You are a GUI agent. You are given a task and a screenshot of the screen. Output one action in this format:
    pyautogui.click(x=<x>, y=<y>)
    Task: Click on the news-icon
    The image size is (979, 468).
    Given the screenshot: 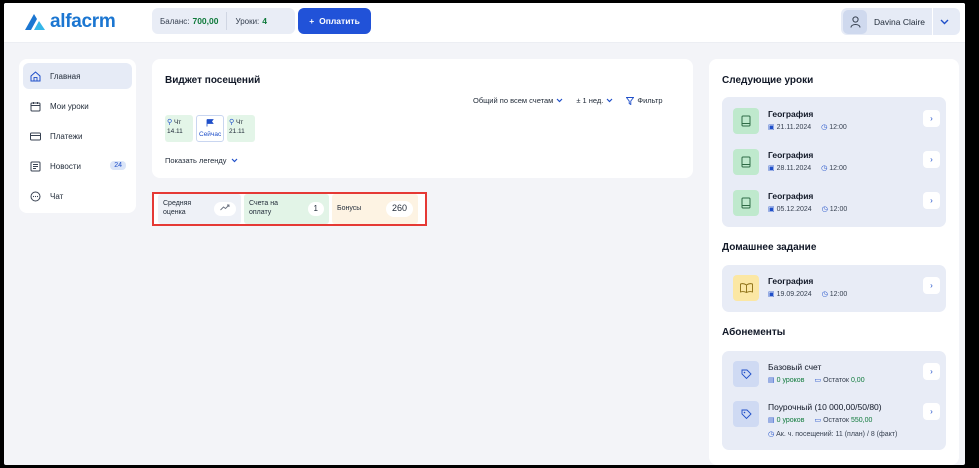 What is the action you would take?
    pyautogui.click(x=35, y=166)
    